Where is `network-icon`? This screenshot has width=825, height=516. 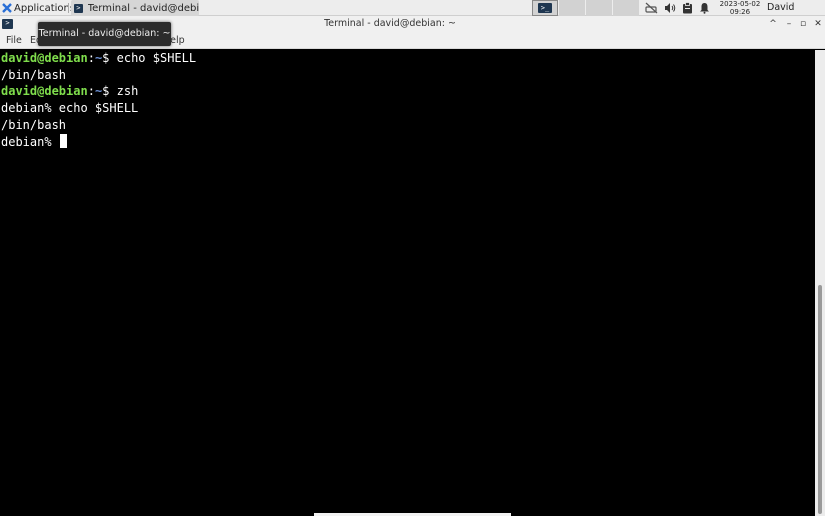
network-icon is located at coordinates (652, 8).